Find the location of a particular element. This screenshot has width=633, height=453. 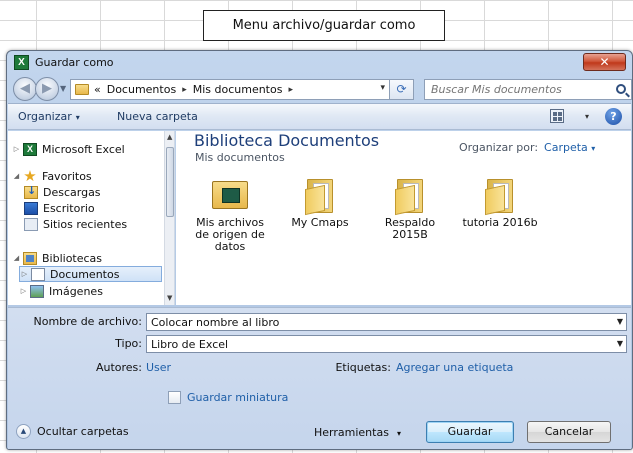

search-input is located at coordinates (516, 89).